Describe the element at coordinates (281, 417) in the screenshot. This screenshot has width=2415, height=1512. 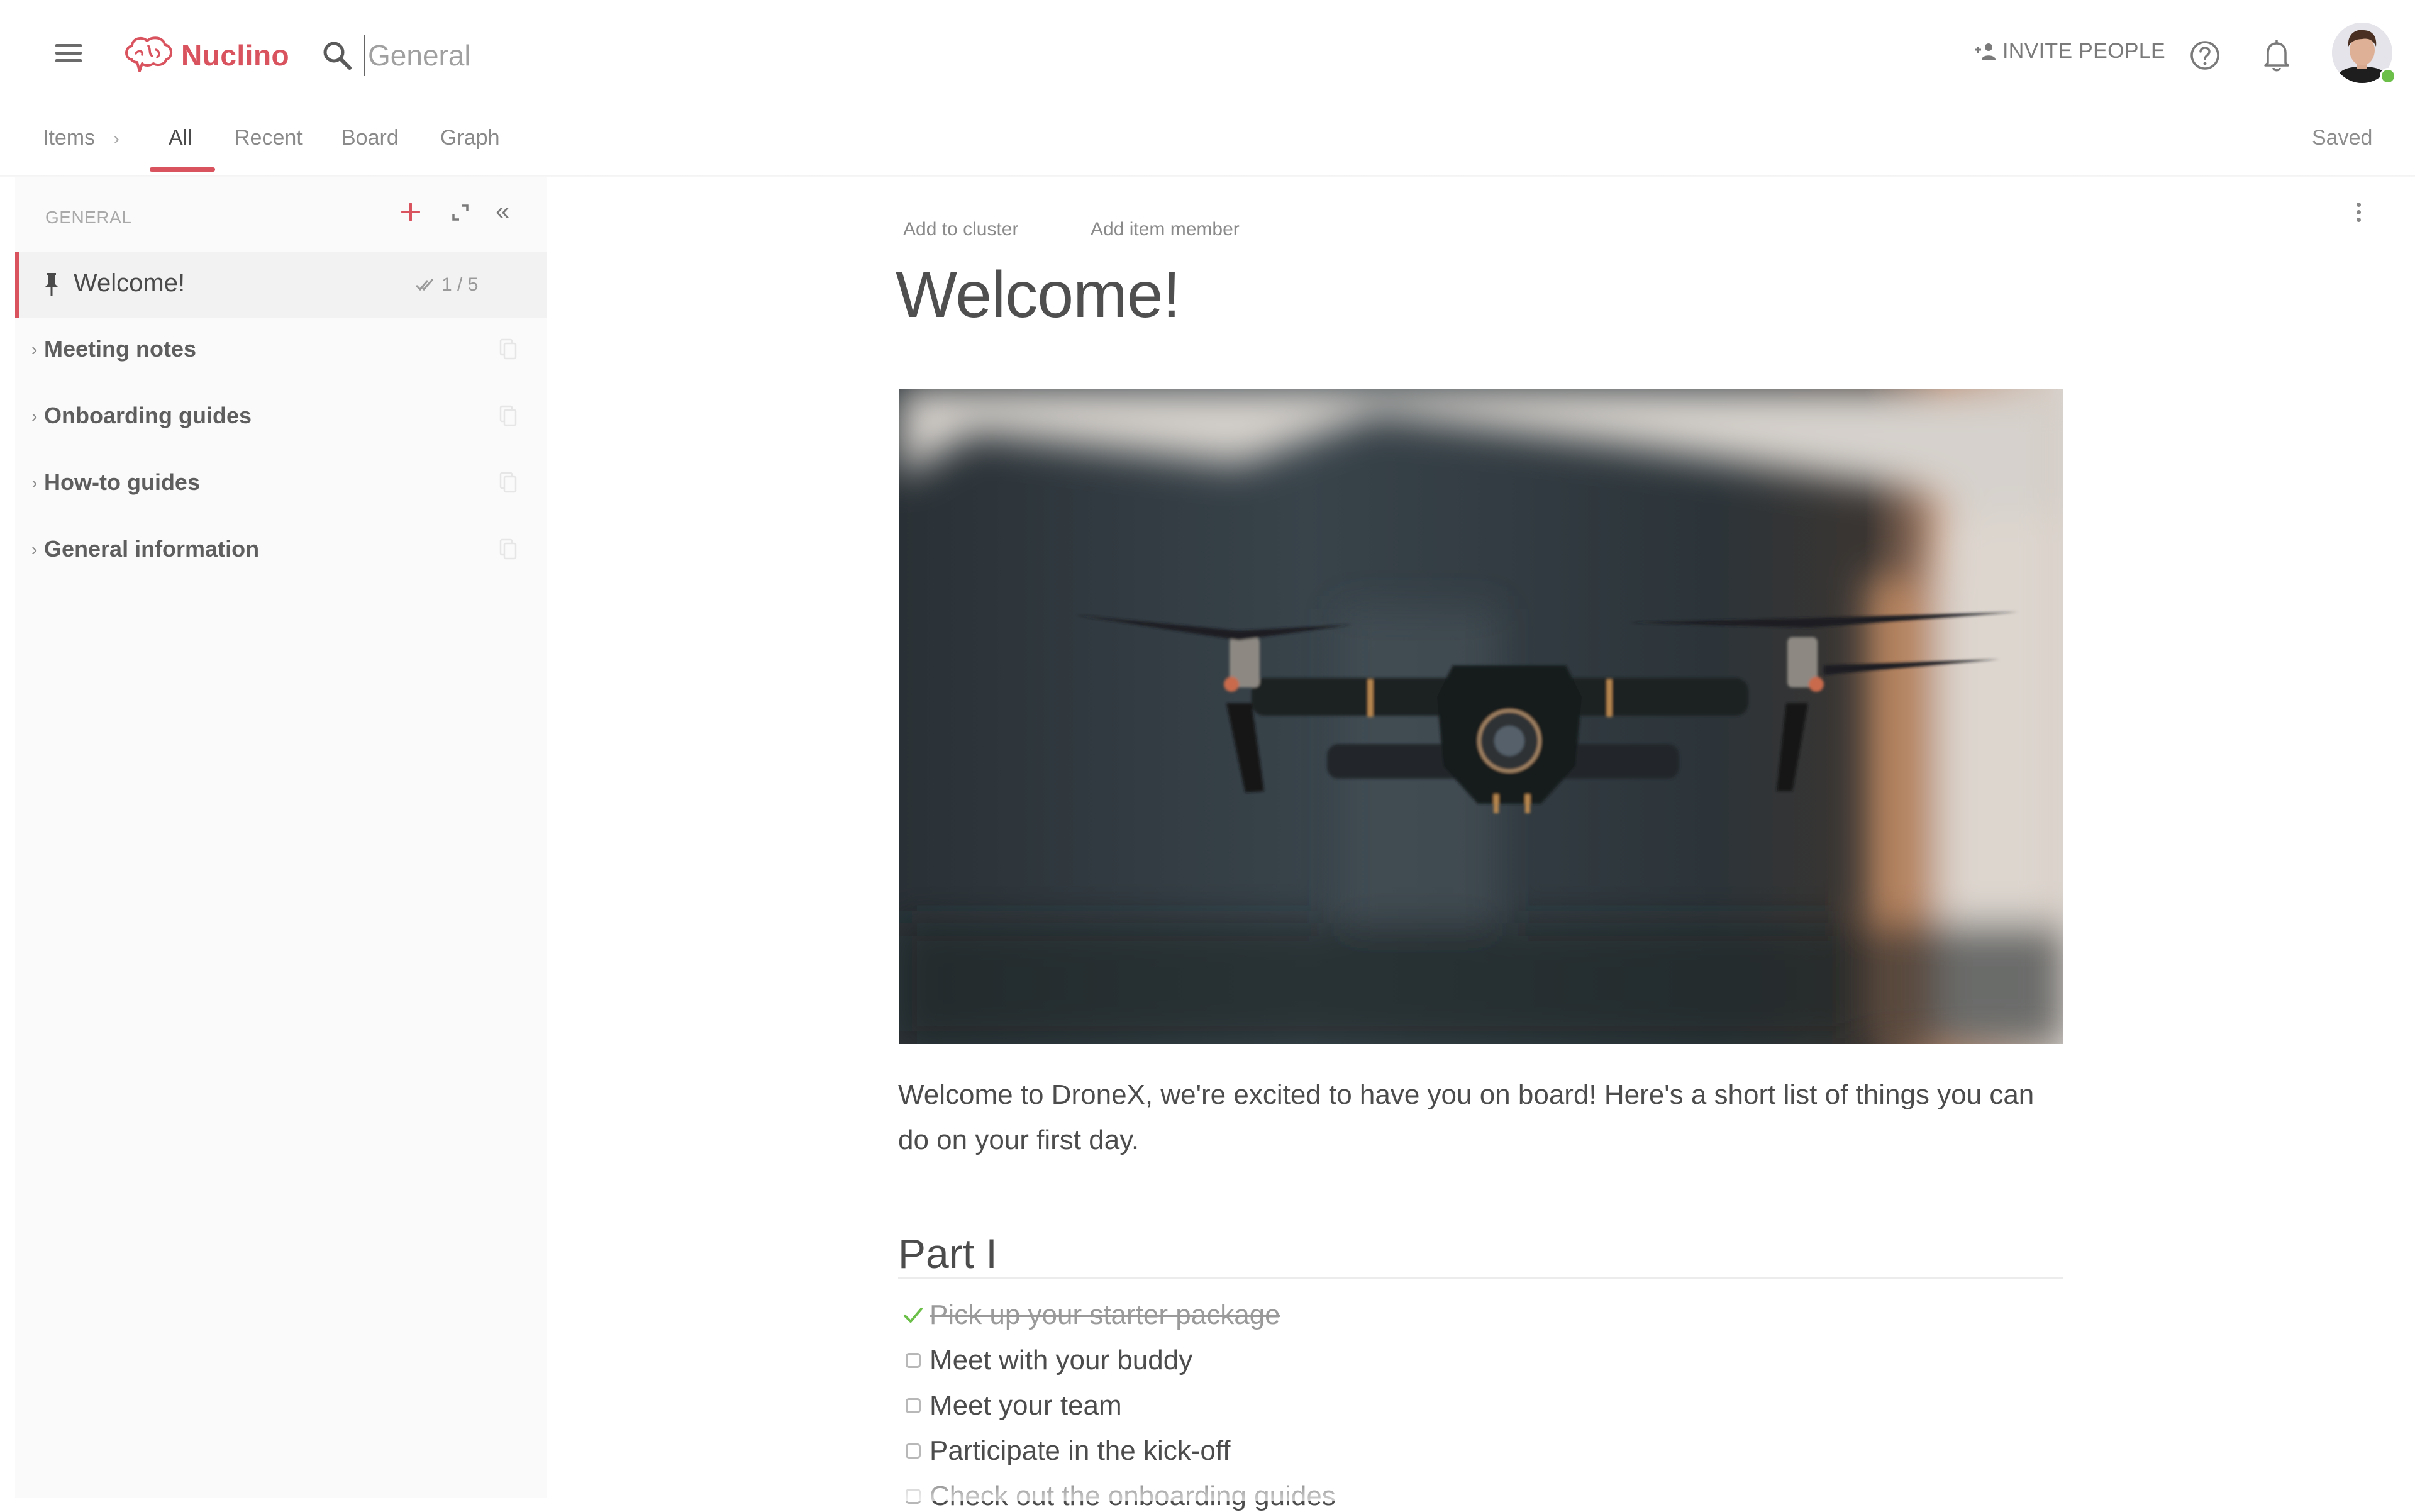
I see `sidebar-item-onboarding-guides: › Onboarding guides` at that location.